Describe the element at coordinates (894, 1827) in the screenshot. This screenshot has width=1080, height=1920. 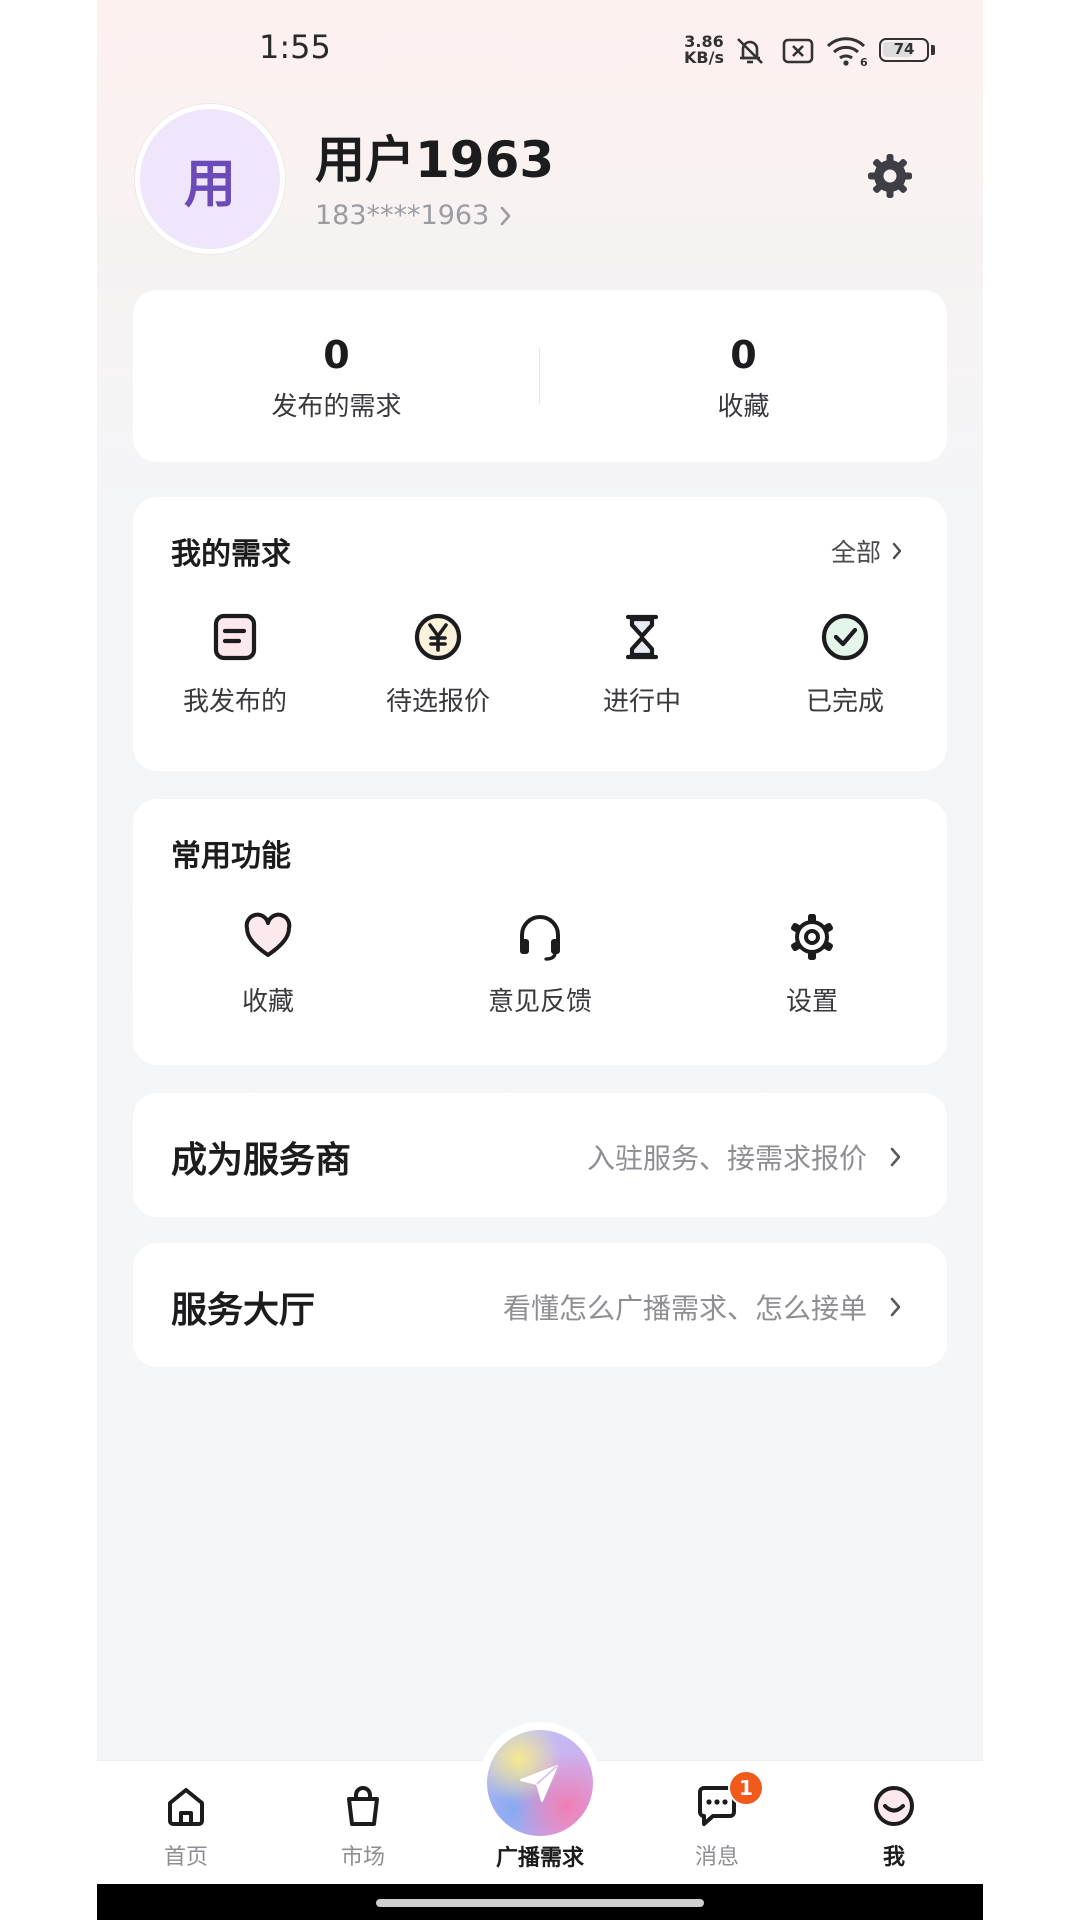
I see `nav-me: 我` at that location.